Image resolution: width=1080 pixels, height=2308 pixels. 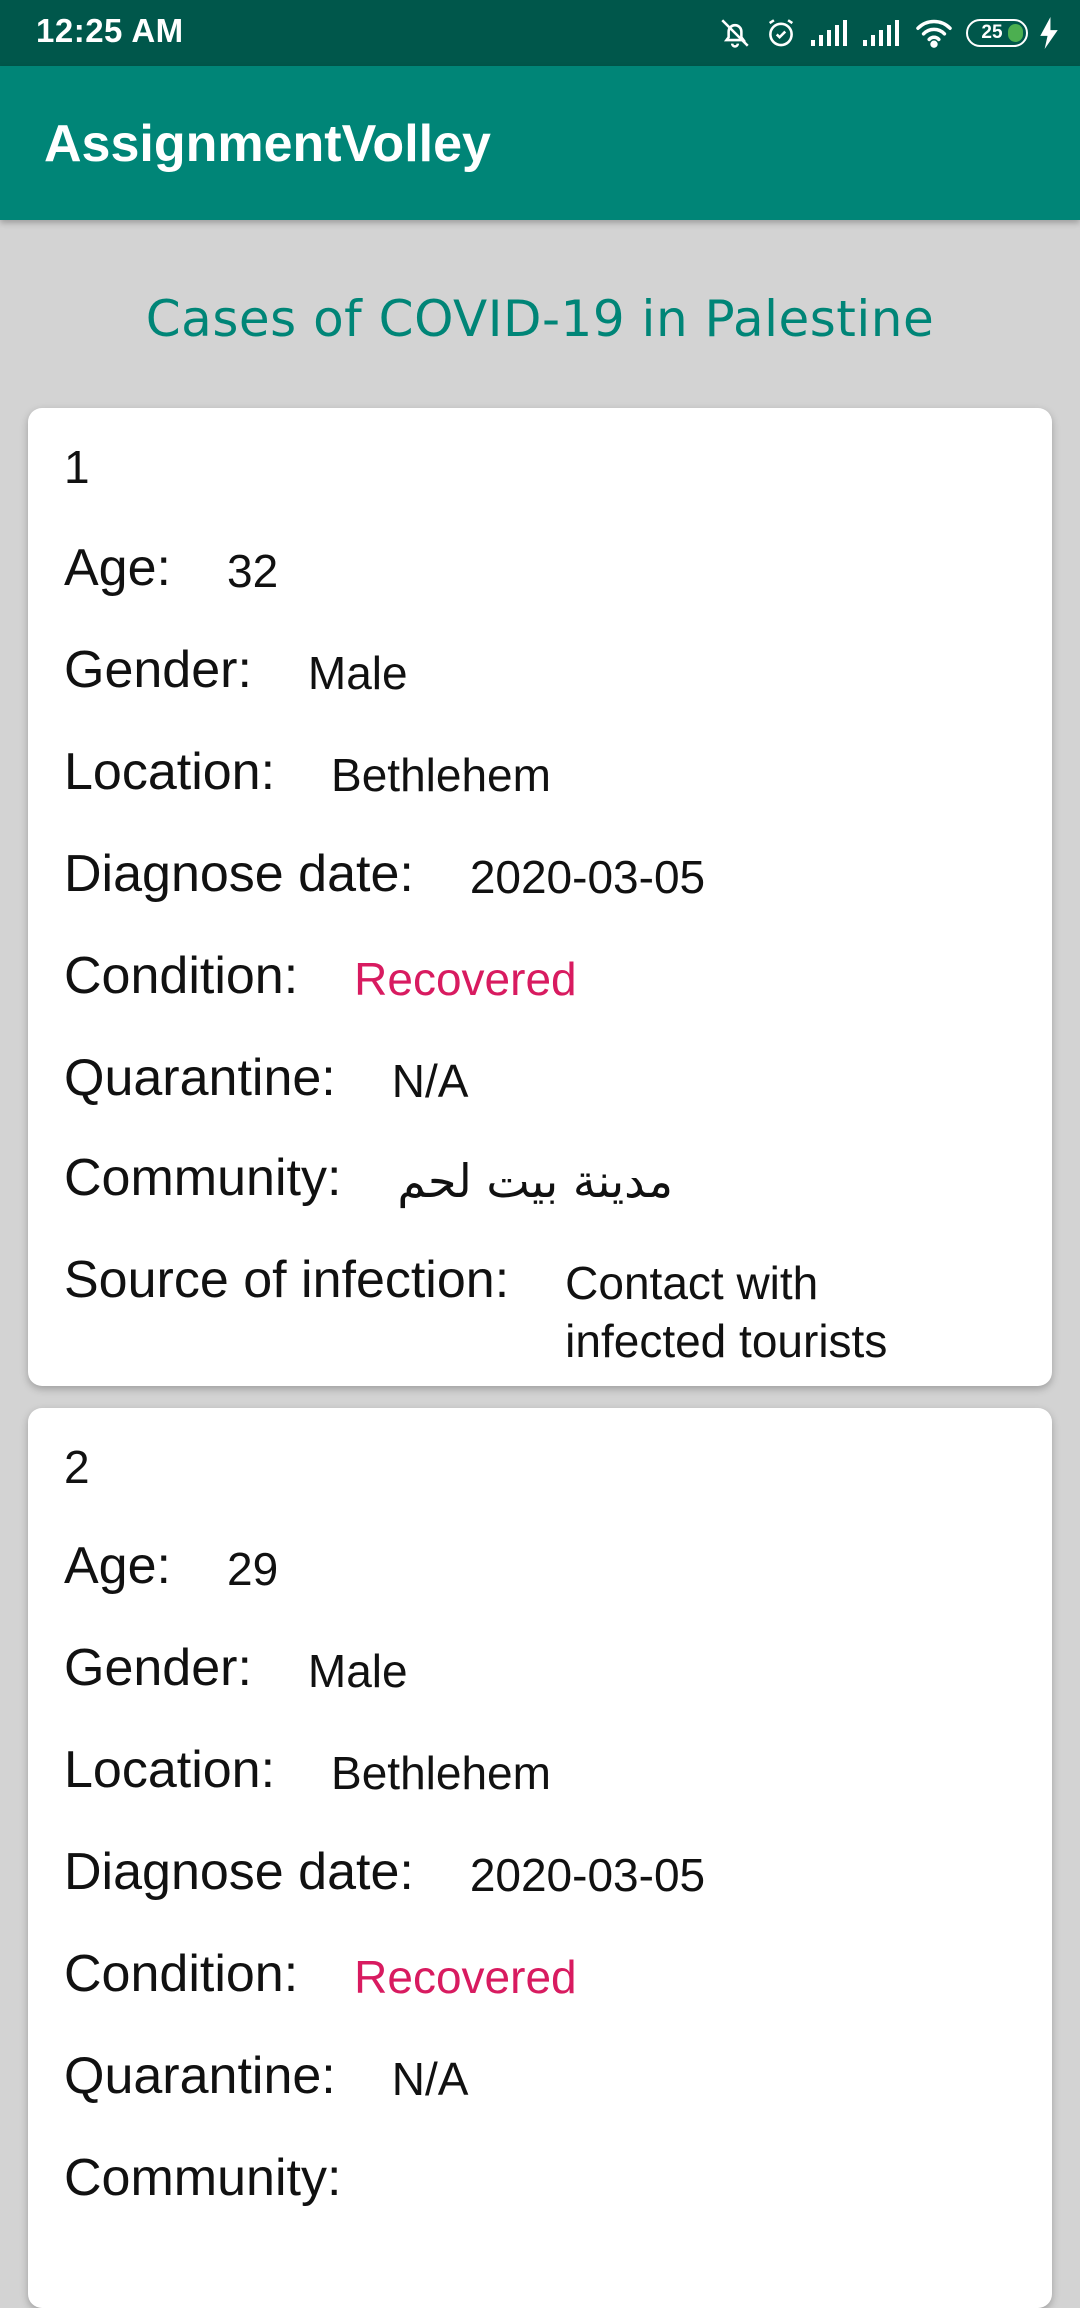 What do you see at coordinates (77, 467) in the screenshot?
I see `case-number: 1` at bounding box center [77, 467].